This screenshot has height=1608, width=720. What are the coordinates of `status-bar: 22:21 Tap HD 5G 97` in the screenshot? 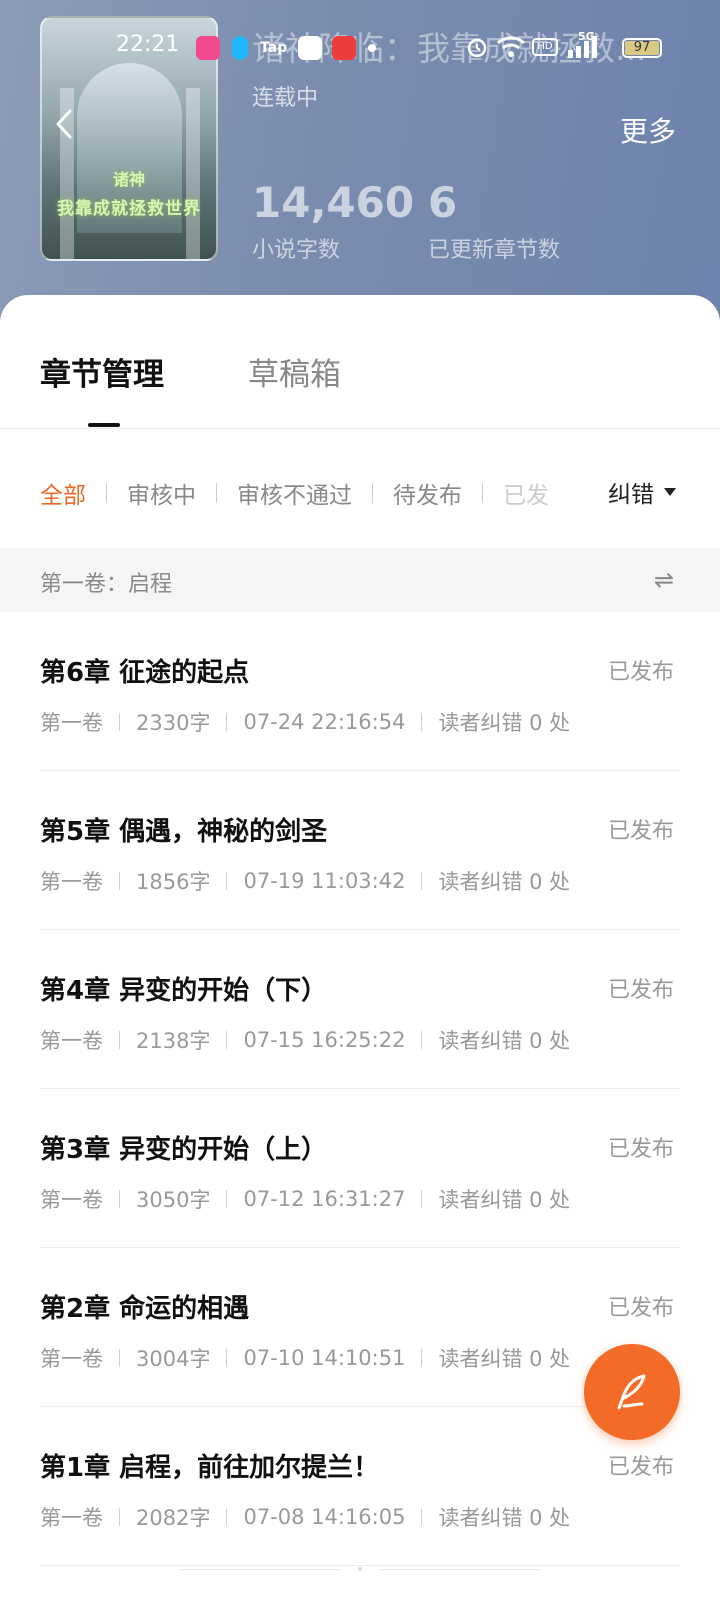 It's located at (360, 48).